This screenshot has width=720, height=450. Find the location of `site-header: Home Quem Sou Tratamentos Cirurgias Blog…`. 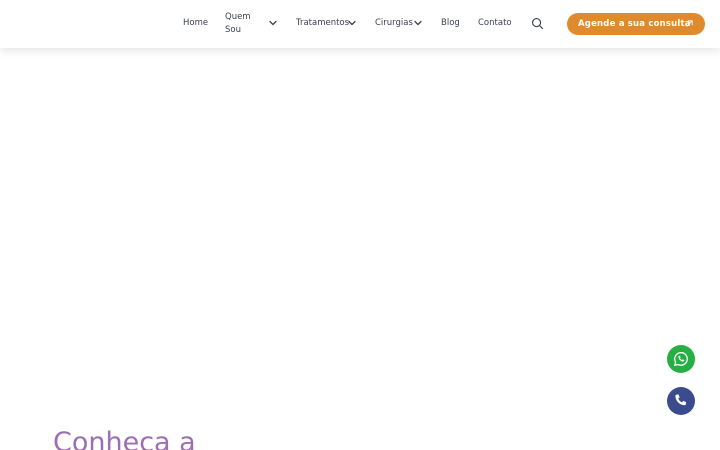

site-header: Home Quem Sou Tratamentos Cirurgias Blog… is located at coordinates (360, 24).